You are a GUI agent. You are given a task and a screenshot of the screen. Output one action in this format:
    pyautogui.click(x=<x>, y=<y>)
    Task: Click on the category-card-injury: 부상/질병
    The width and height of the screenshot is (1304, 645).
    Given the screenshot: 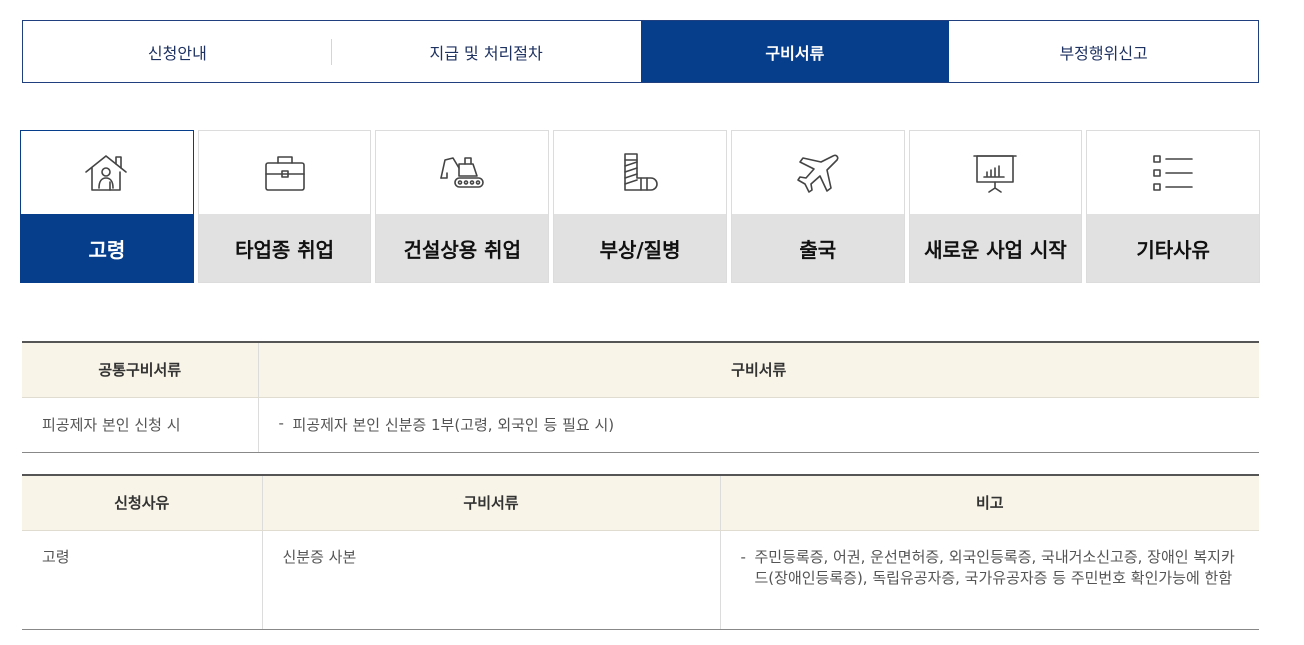 What is the action you would take?
    pyautogui.click(x=640, y=206)
    